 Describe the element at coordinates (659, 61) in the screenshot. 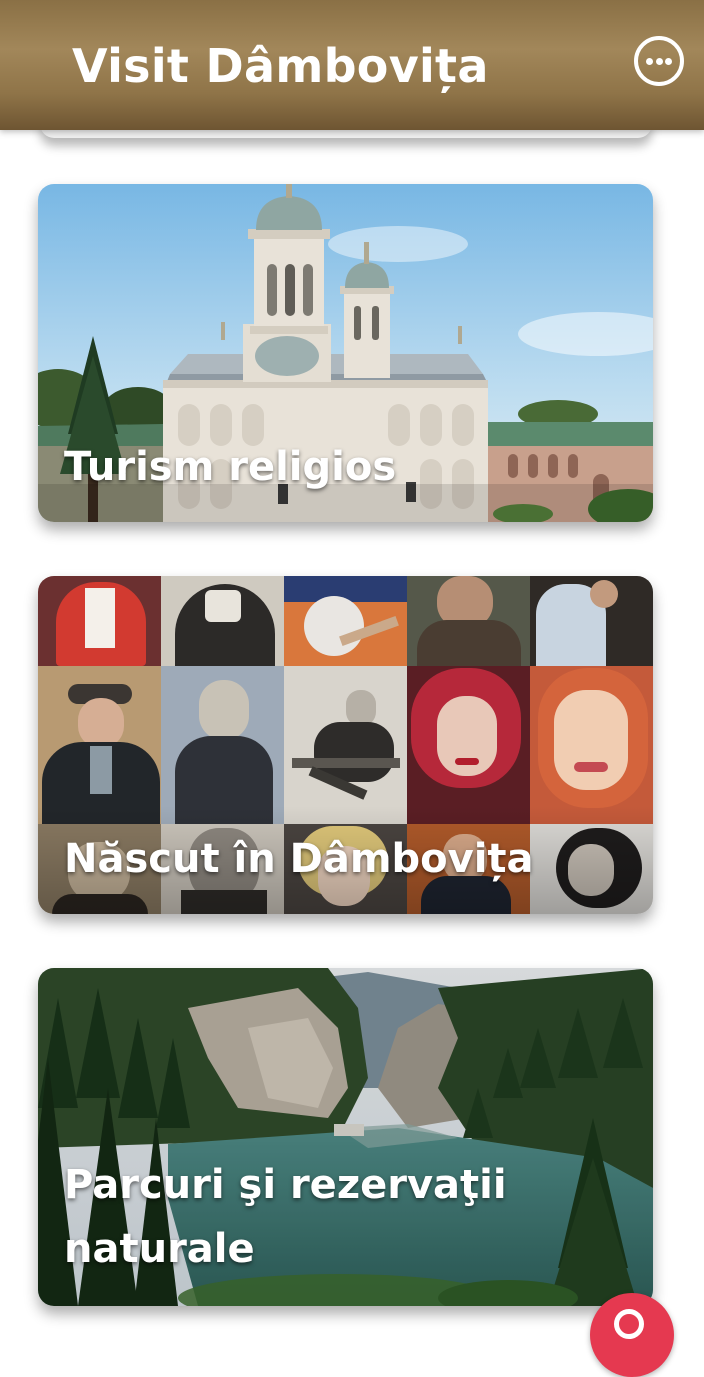

I see `more-options-icon` at that location.